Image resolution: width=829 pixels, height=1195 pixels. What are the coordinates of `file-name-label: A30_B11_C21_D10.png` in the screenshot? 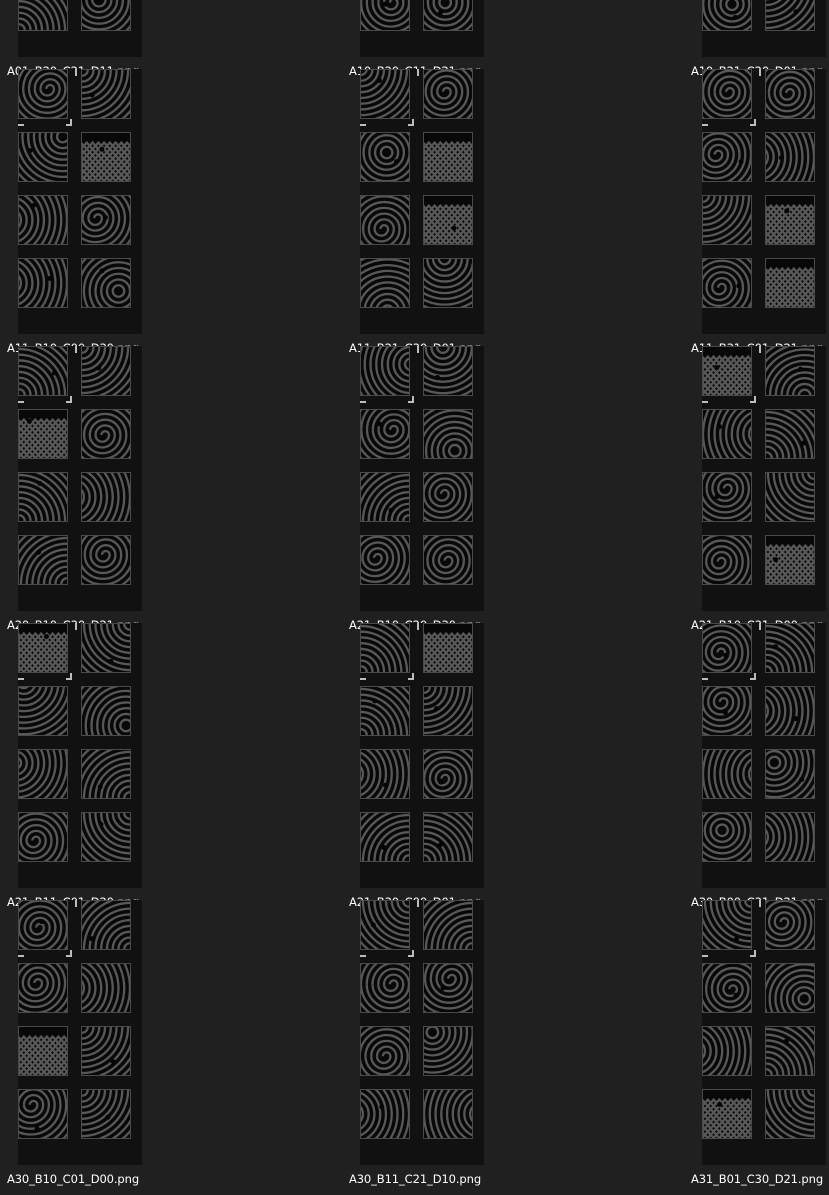 It's located at (415, 1179).